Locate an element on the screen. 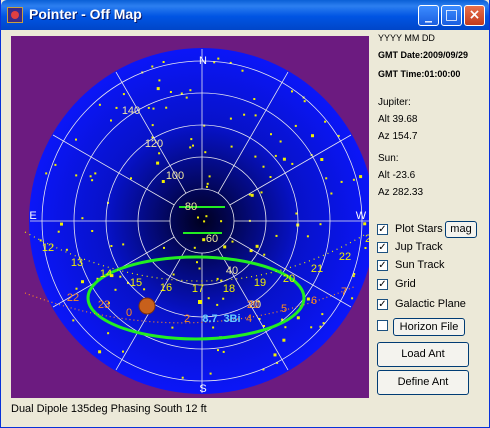  horizon-file-button: Horizon File is located at coordinates (429, 327).